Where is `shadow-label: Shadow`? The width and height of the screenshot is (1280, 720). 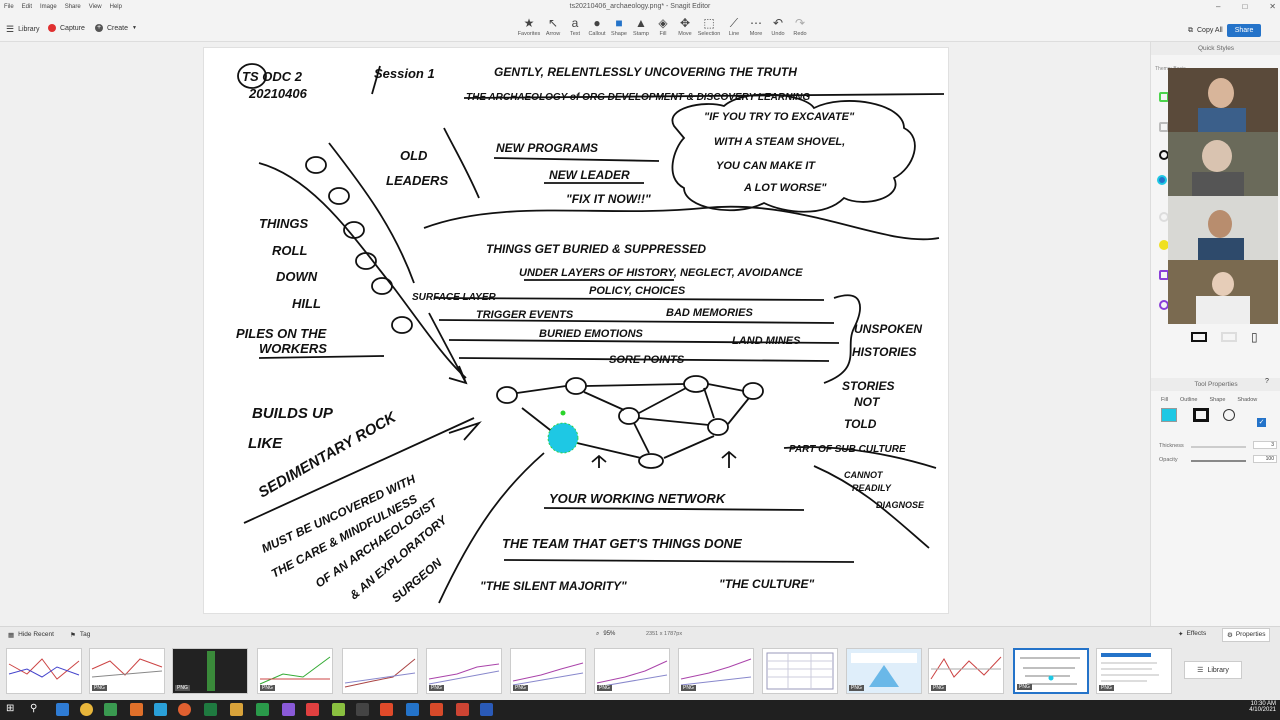 shadow-label: Shadow is located at coordinates (1247, 400).